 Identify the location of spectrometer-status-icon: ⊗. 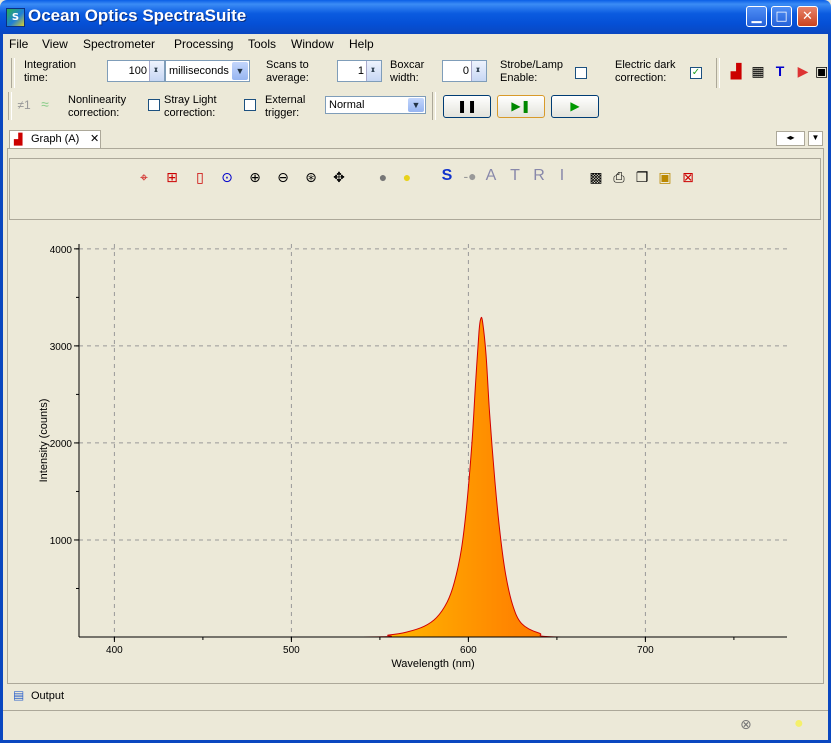
(746, 724).